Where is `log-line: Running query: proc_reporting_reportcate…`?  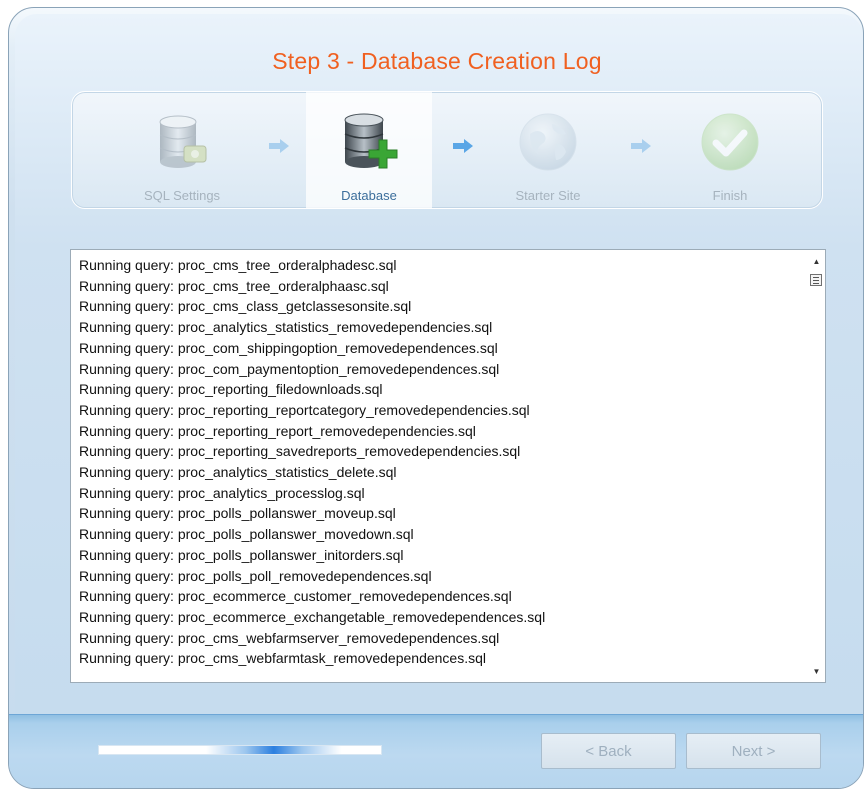
log-line: Running query: proc_reporting_reportcate… is located at coordinates (304, 409).